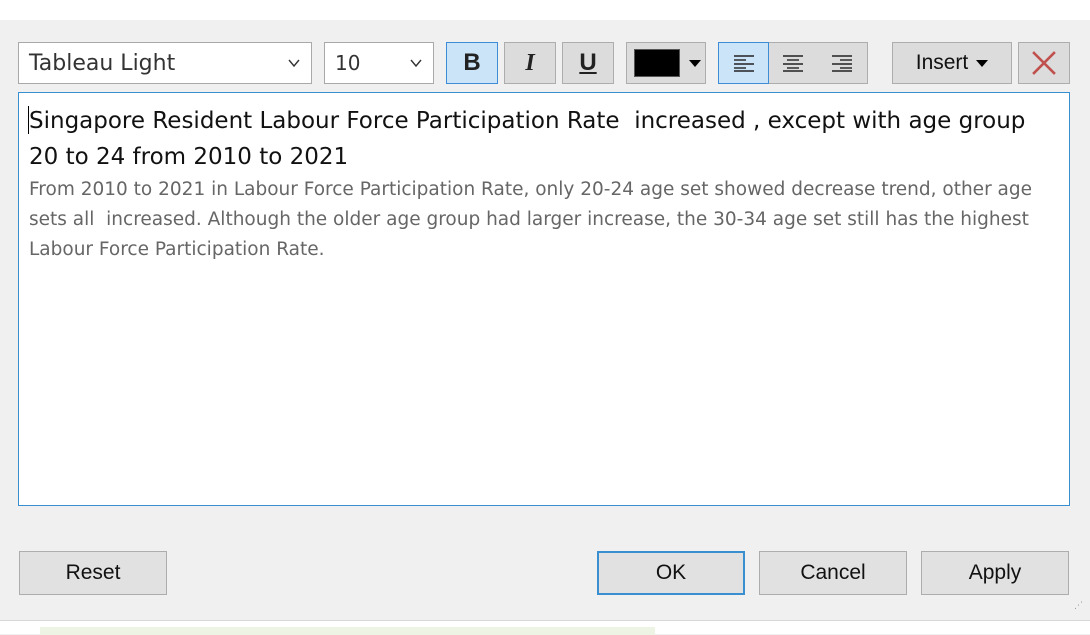  Describe the element at coordinates (1080, 609) in the screenshot. I see `resize-grip-icon: ⋰` at that location.